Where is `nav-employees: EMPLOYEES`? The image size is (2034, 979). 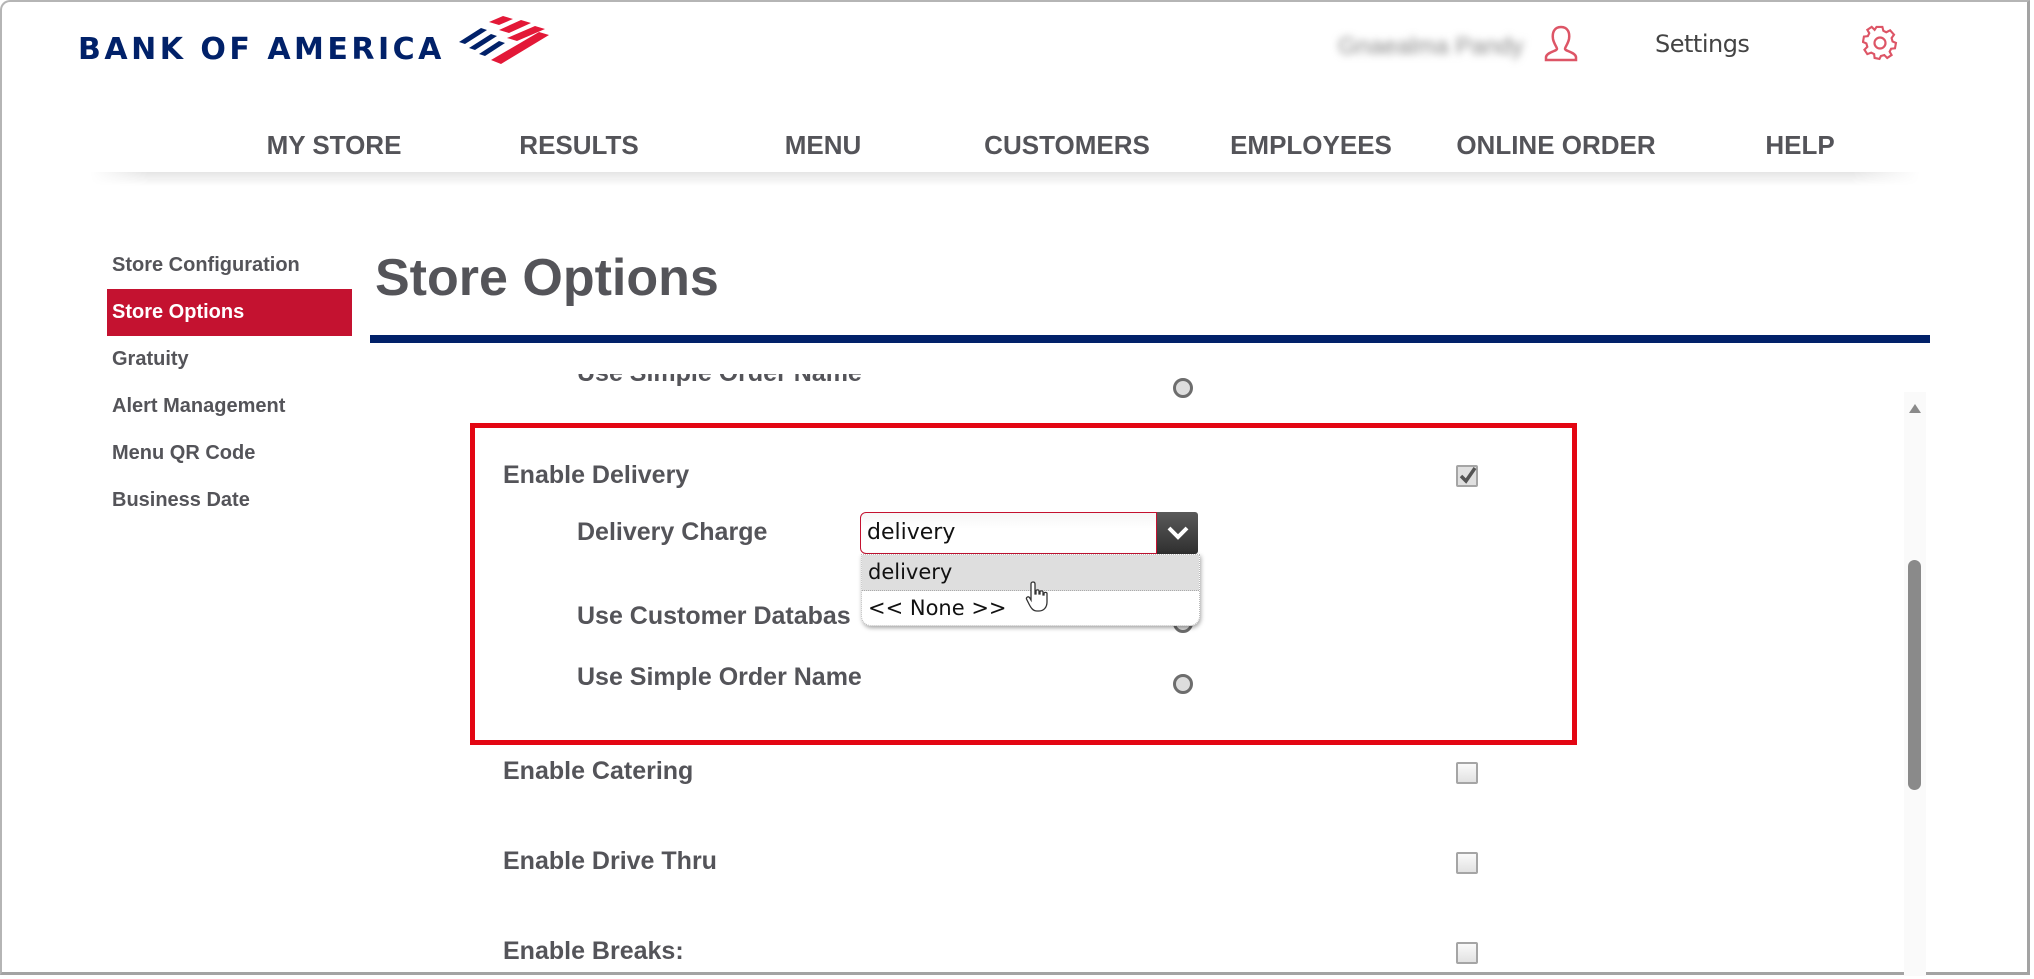
nav-employees: EMPLOYEES is located at coordinates (1311, 145).